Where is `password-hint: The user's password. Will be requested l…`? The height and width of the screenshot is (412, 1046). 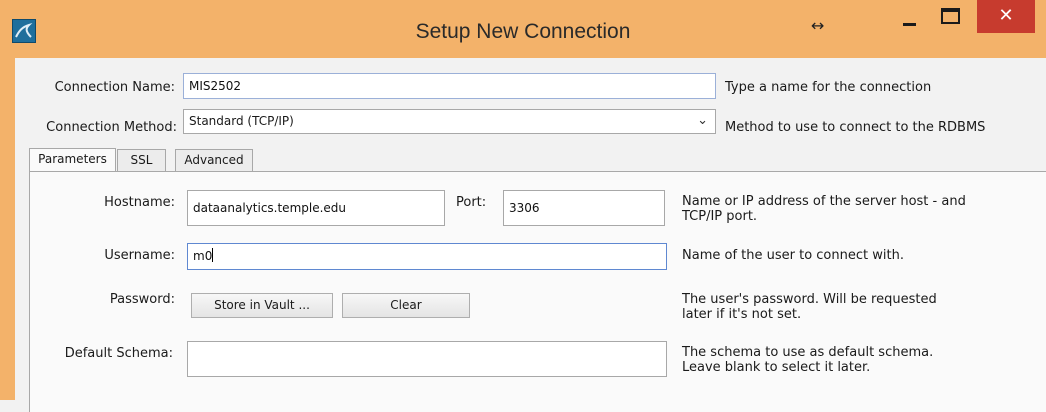
password-hint: The user's password. Will be requested l… is located at coordinates (809, 307).